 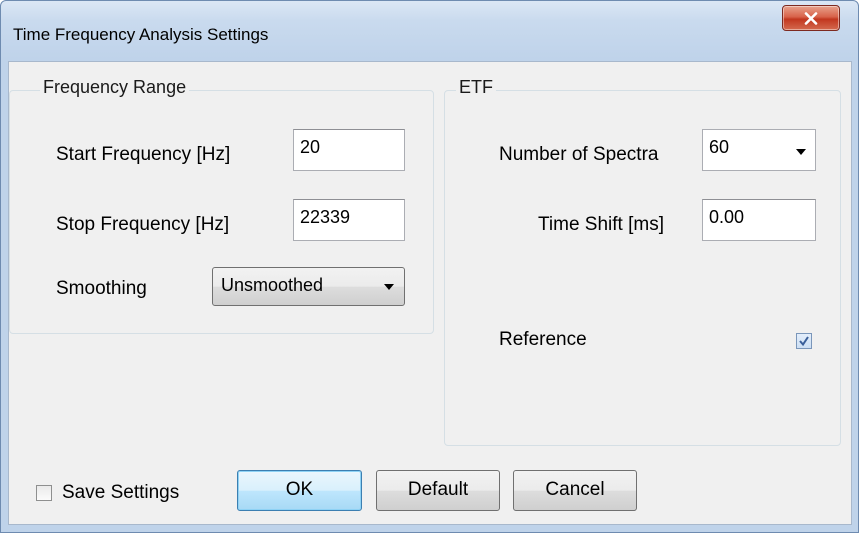 I want to click on checkmark-icon, so click(x=804, y=341).